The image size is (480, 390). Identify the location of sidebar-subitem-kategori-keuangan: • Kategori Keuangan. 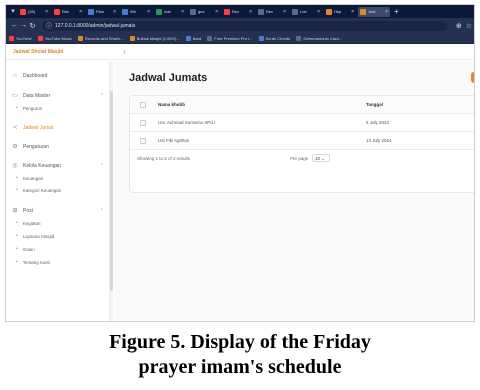
(38, 190).